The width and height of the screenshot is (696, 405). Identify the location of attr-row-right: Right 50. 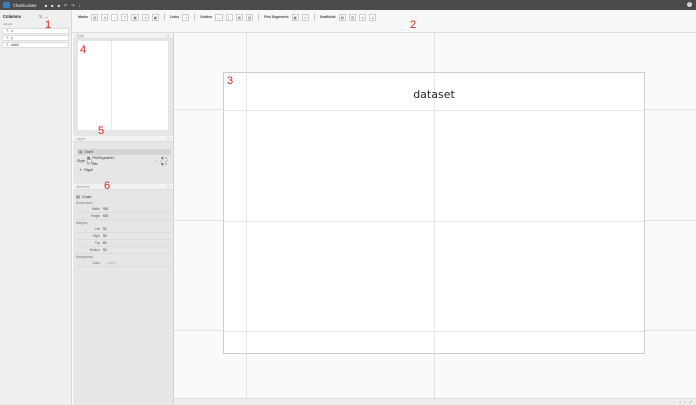
(123, 236).